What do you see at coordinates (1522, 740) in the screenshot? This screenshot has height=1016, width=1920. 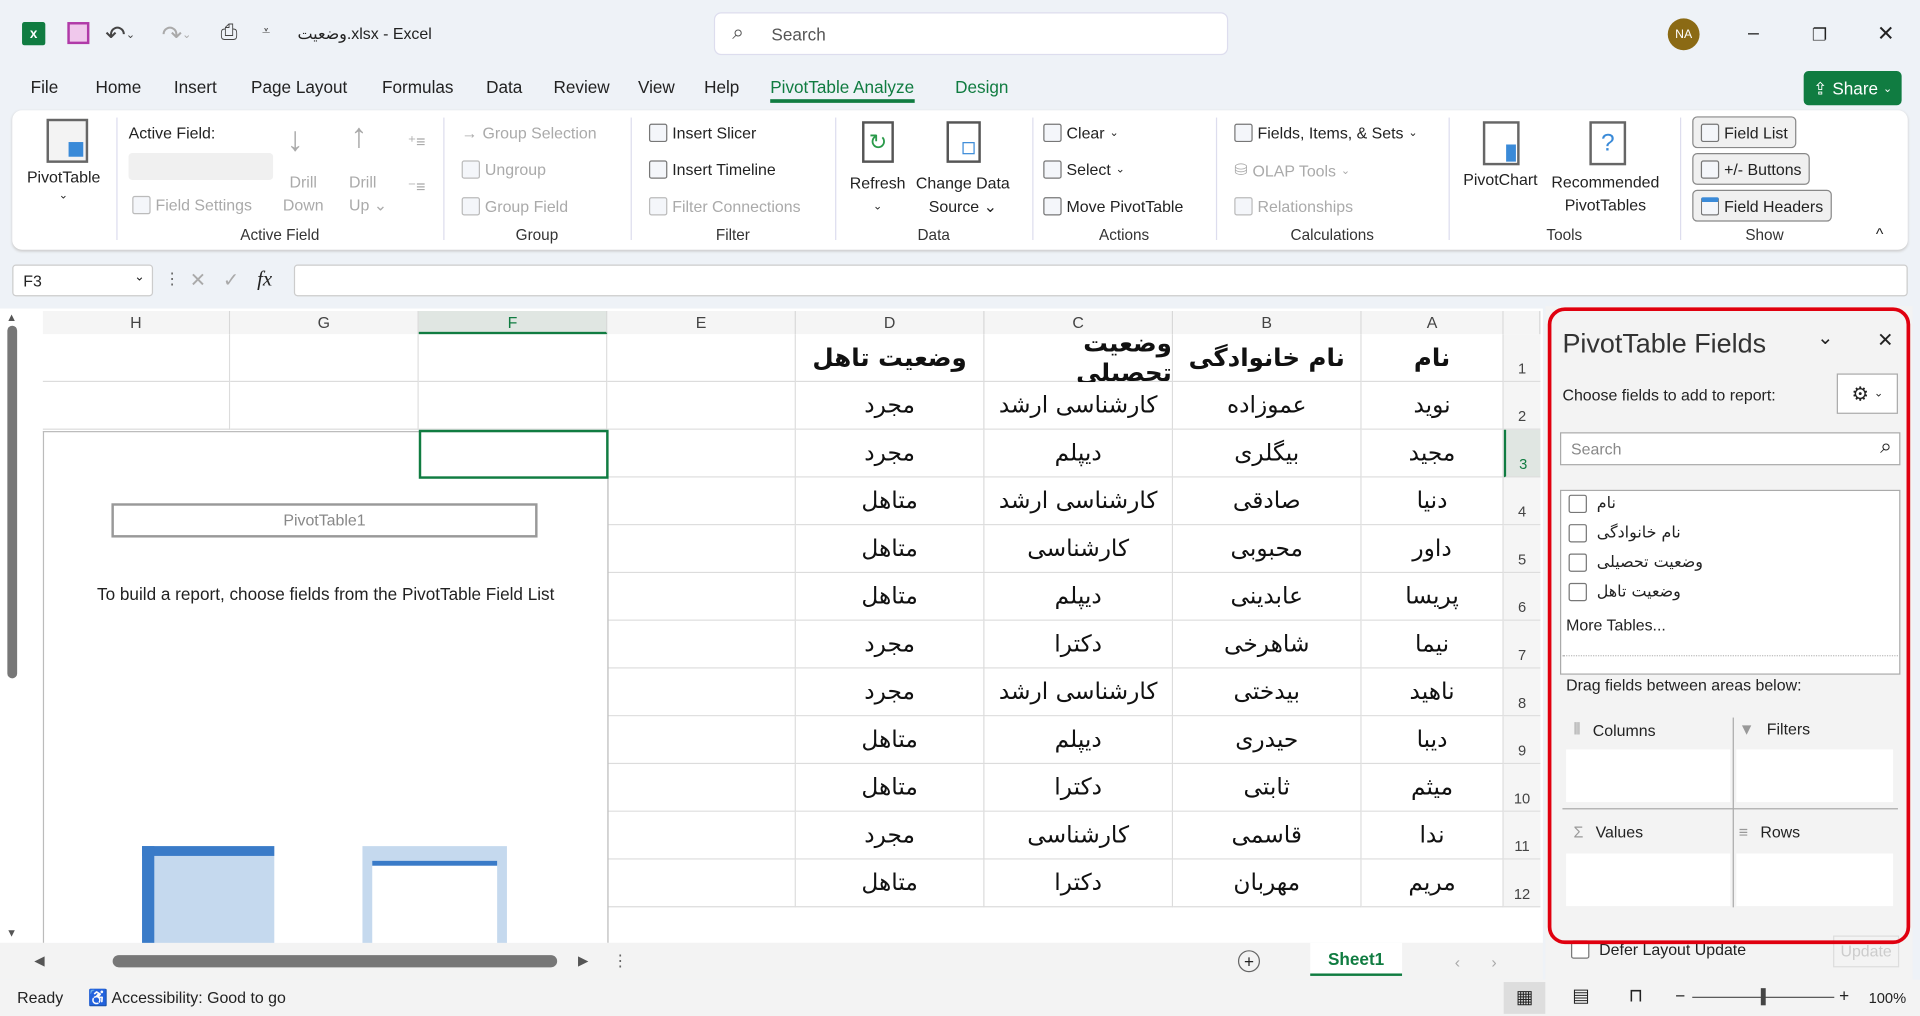 I see `row-header-9: 9` at bounding box center [1522, 740].